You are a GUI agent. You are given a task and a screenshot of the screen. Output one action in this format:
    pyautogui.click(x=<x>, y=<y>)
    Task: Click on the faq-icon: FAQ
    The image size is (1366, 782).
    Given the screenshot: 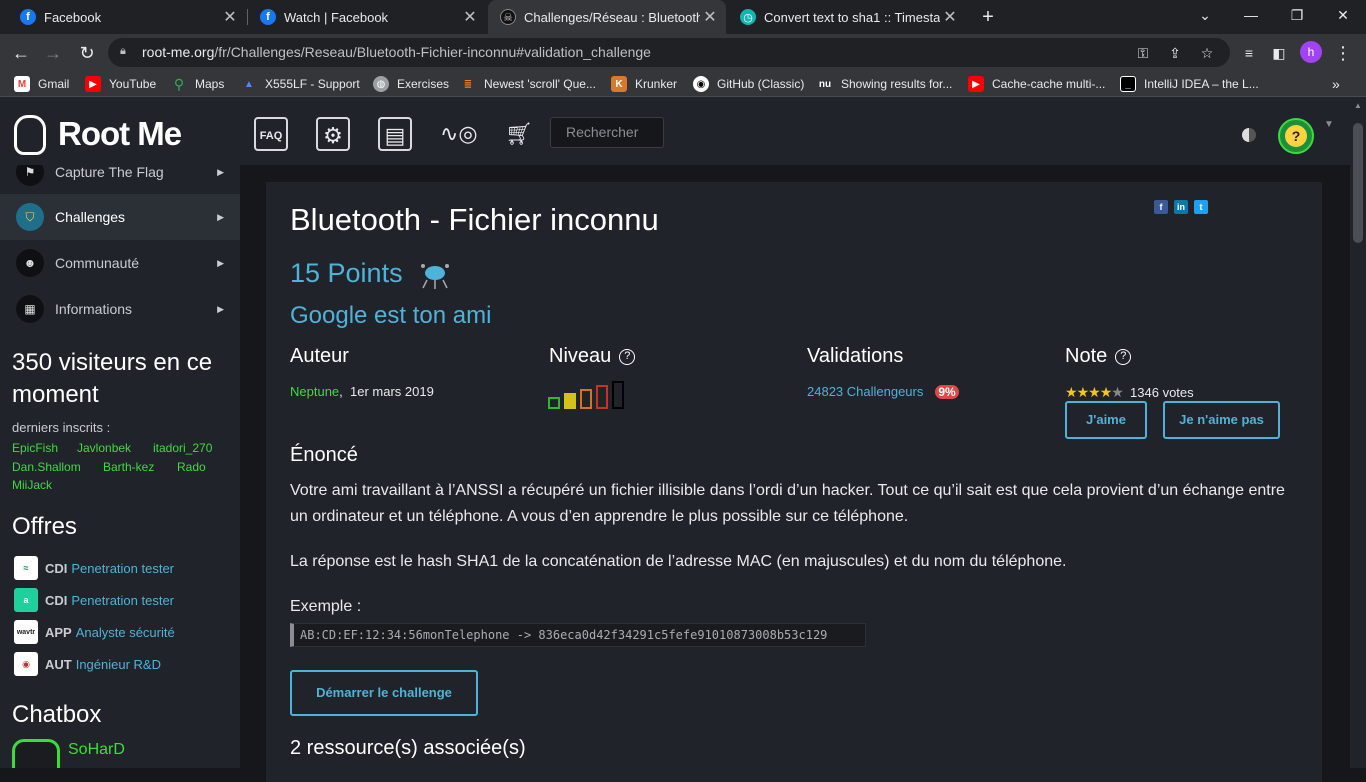 What is the action you would take?
    pyautogui.click(x=271, y=134)
    